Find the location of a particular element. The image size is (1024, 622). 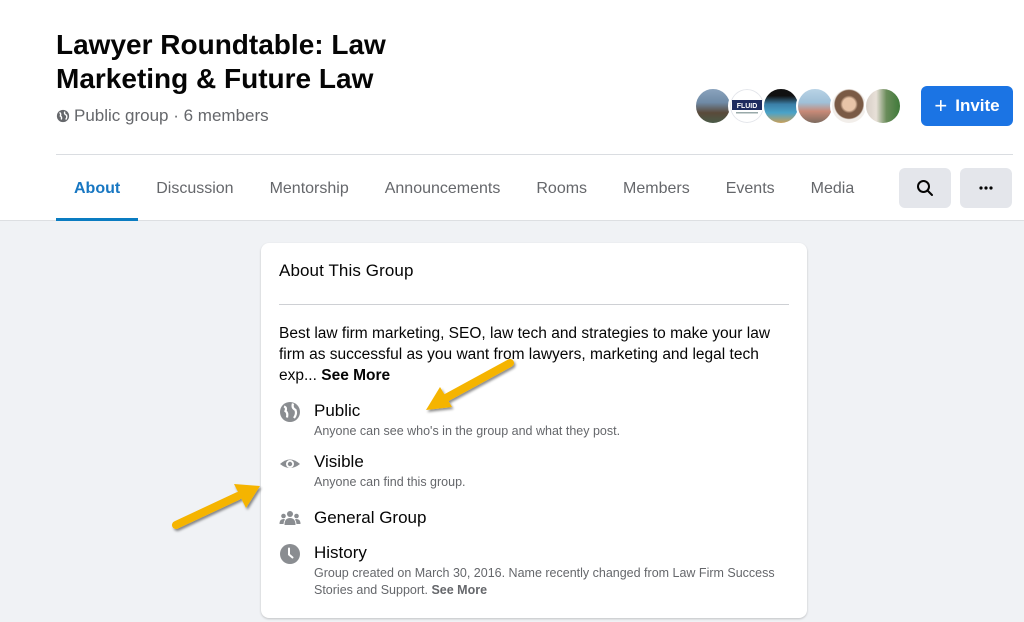

search-icon is located at coordinates (925, 188).